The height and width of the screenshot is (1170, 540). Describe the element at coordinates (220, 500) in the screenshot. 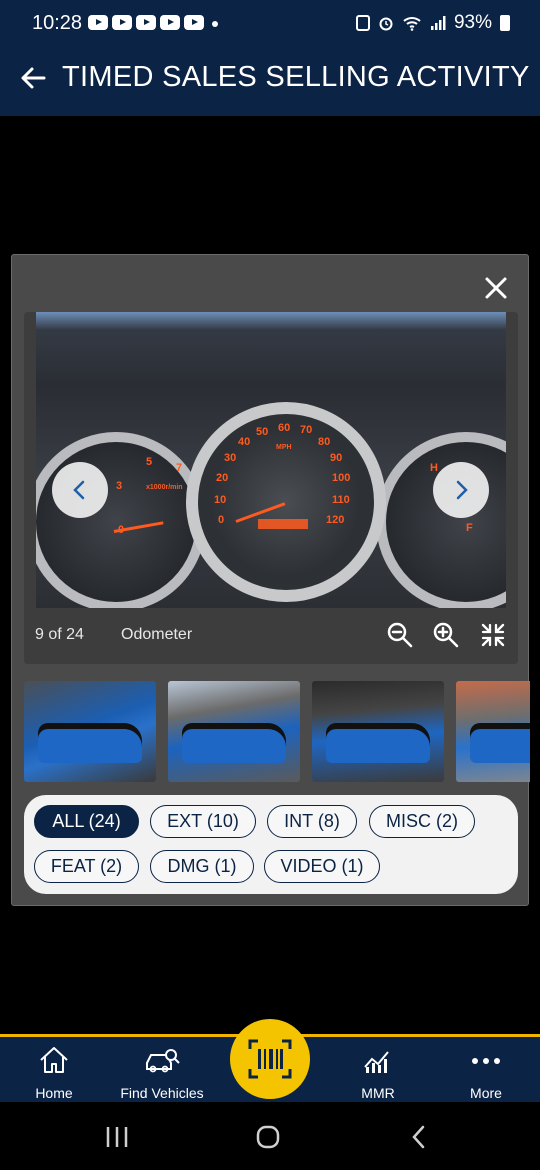

I see `speed-label-10: 10` at that location.